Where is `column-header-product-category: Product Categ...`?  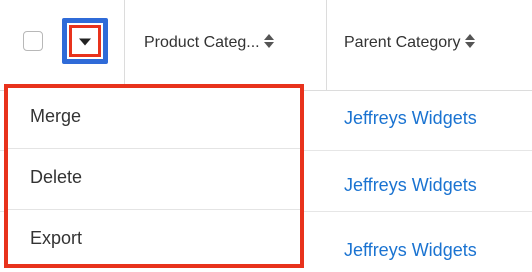
column-header-product-category: Product Categ... is located at coordinates (209, 43).